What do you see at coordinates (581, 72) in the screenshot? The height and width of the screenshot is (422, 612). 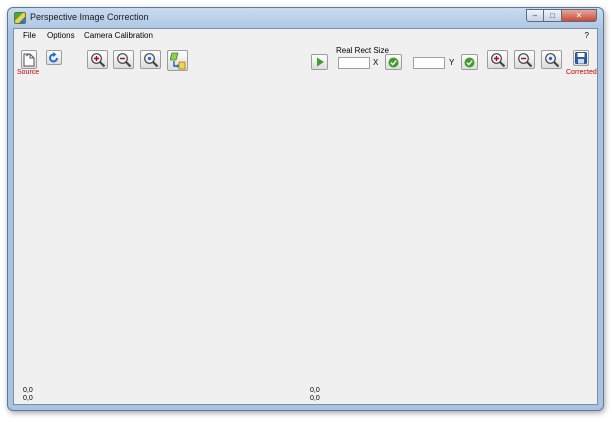 I see `corrected-label: Corrected` at bounding box center [581, 72].